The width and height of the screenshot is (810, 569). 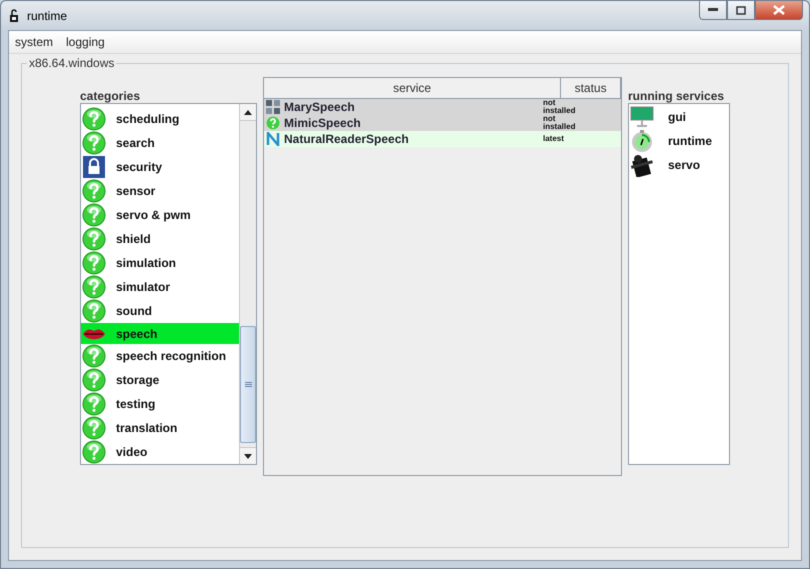 What do you see at coordinates (248, 456) in the screenshot?
I see `down-arrow-icon` at bounding box center [248, 456].